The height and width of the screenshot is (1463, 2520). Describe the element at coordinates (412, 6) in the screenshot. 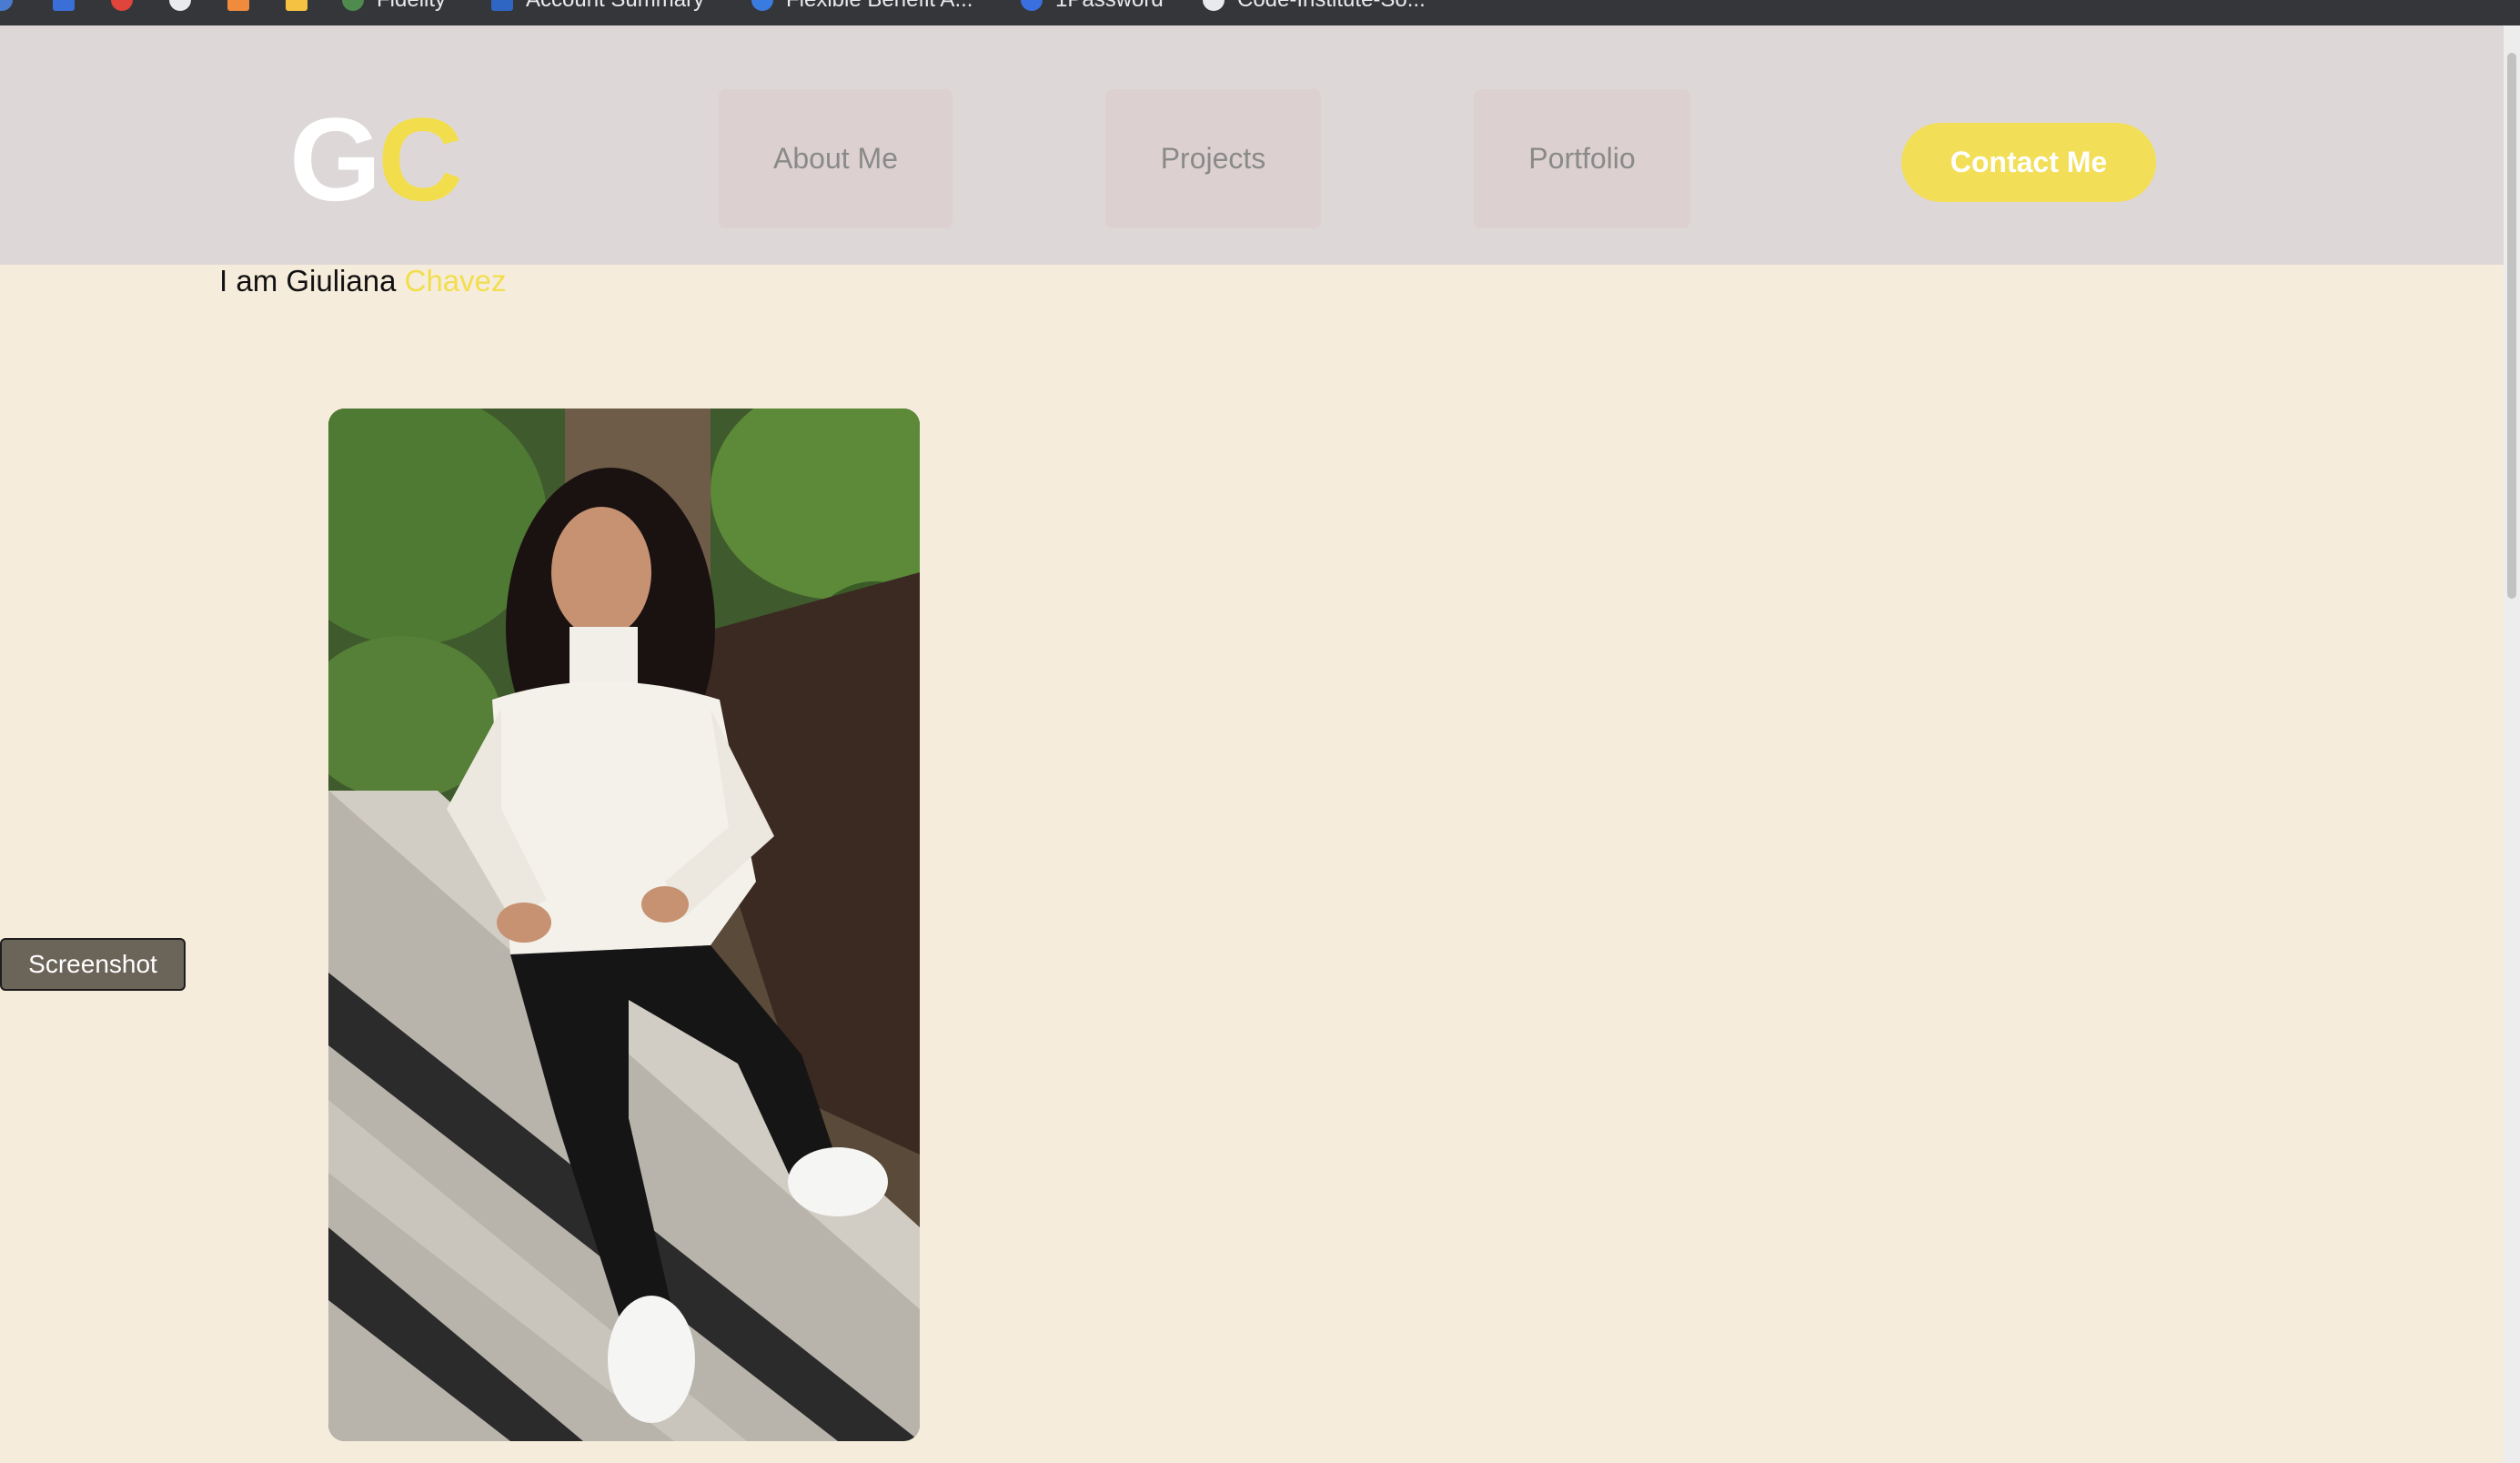

I see `bookmark-label: Fidelity` at that location.